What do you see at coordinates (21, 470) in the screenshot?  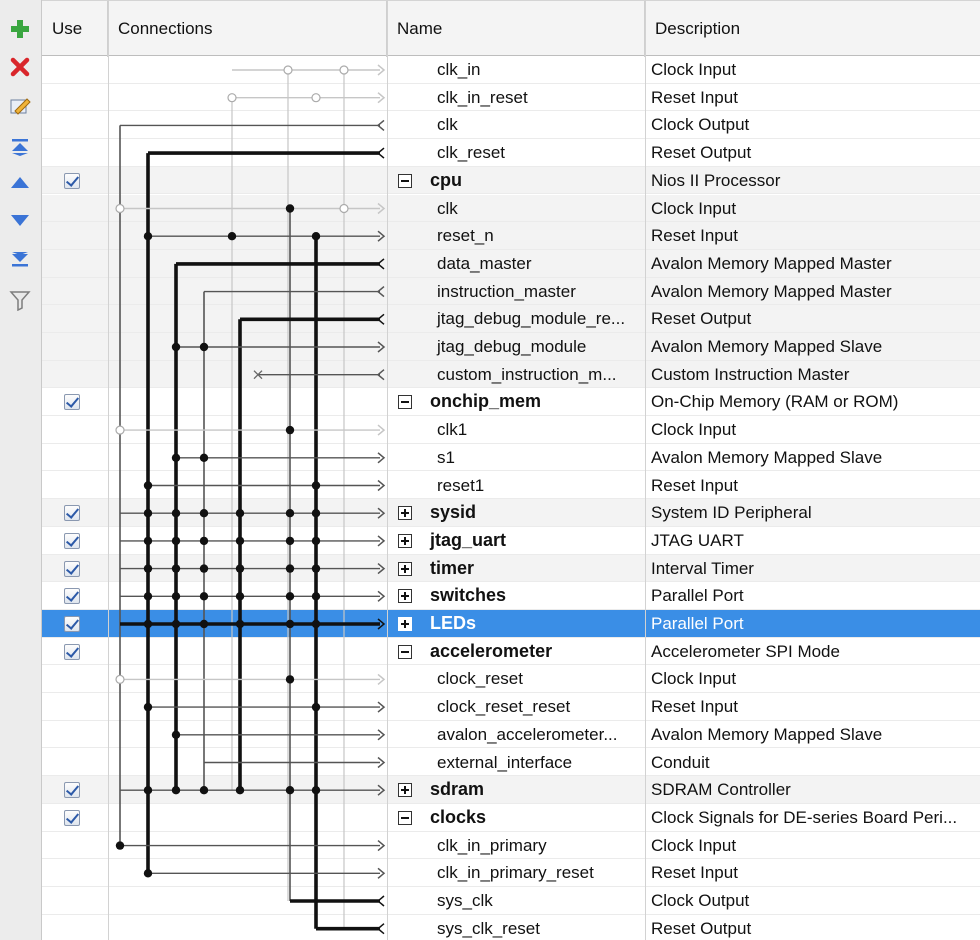 I see `component-toolbar` at bounding box center [21, 470].